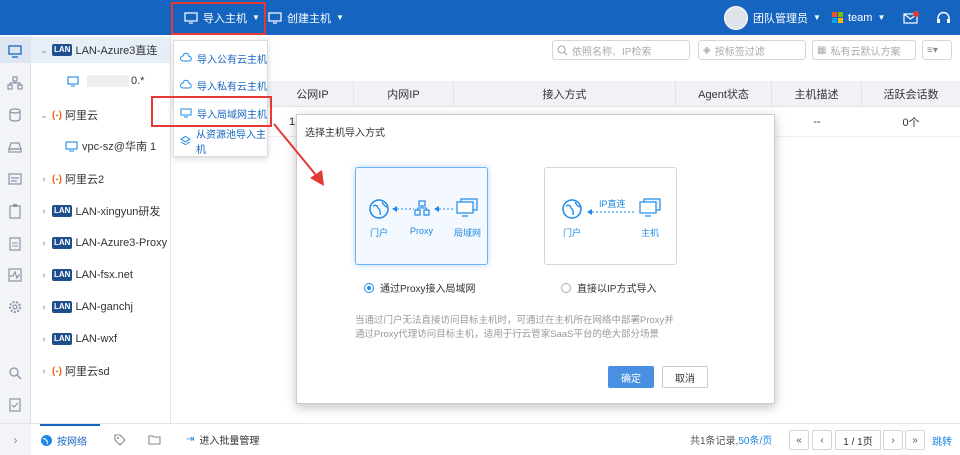 This screenshot has height=455, width=960. I want to click on aliyun-icon: (-), so click(57, 179).